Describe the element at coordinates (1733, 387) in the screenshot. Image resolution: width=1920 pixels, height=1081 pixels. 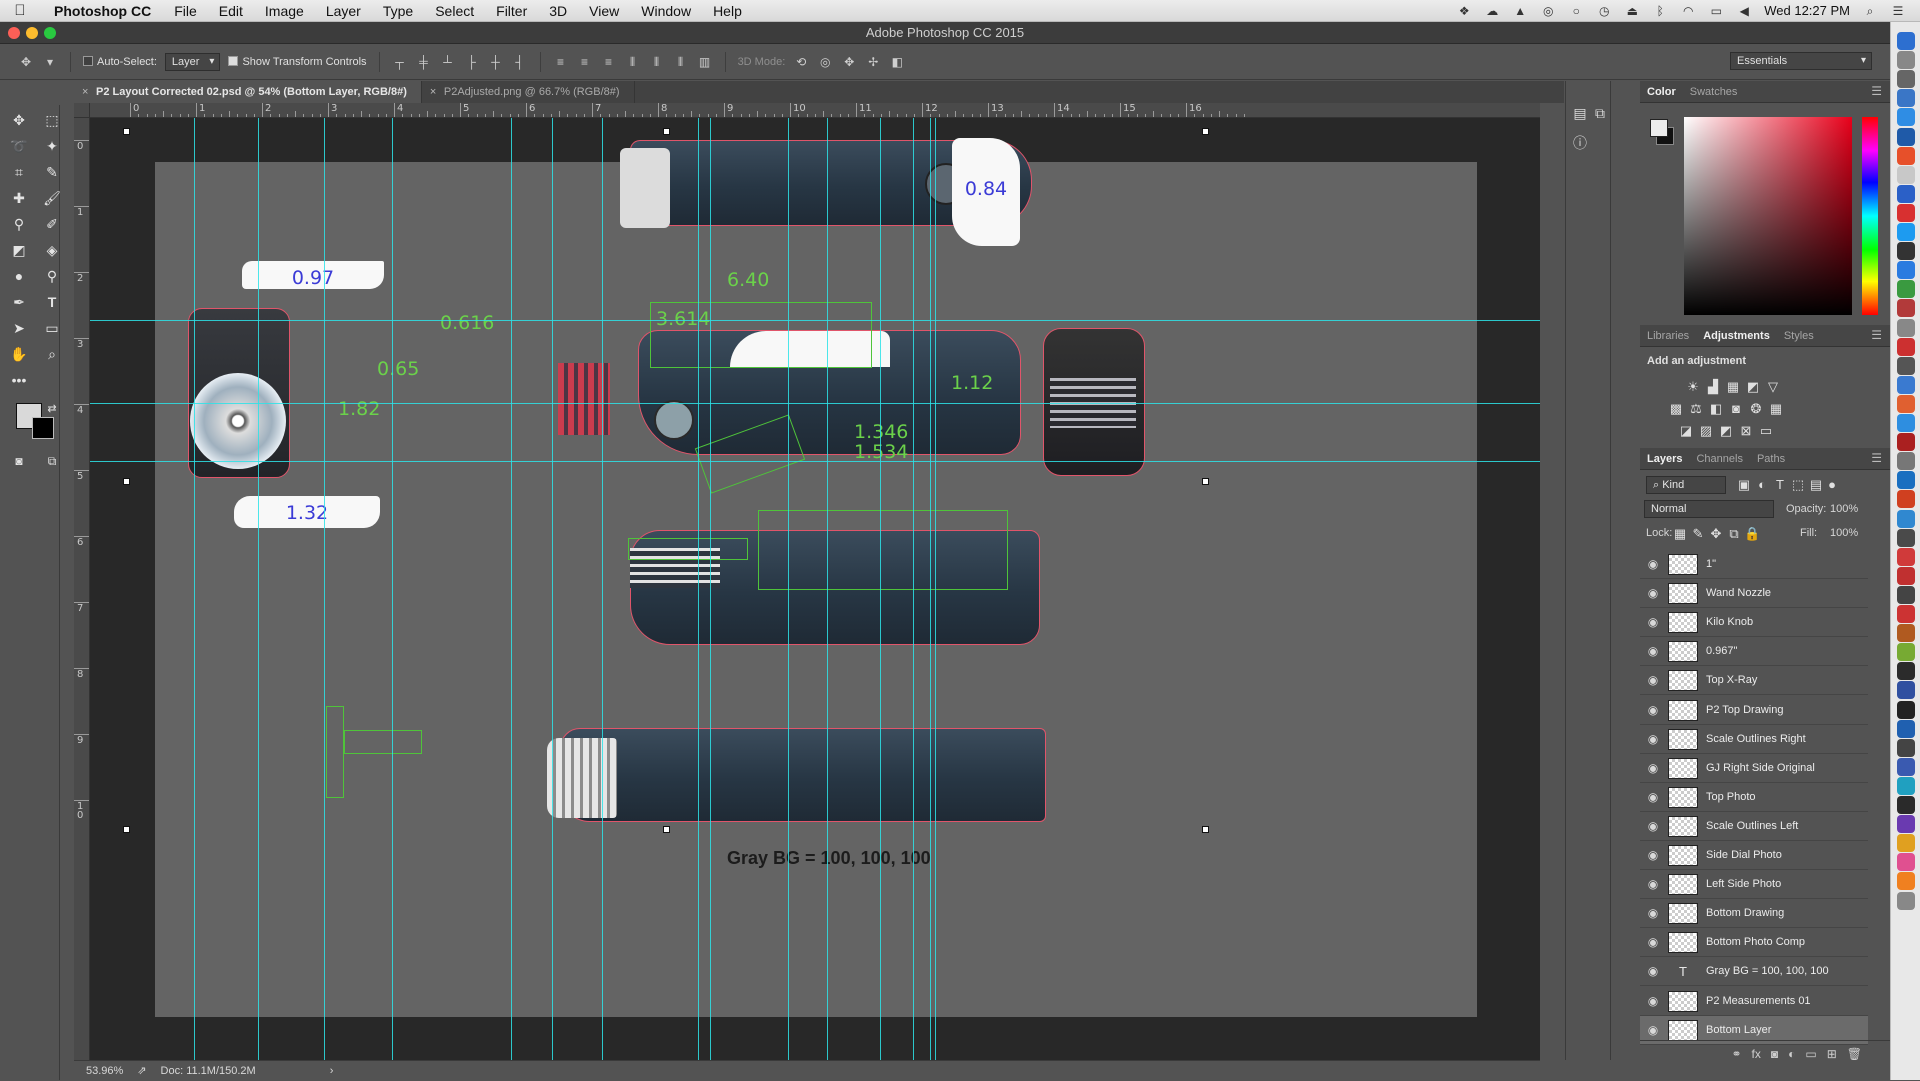
I see `curves-icon: ▦` at that location.